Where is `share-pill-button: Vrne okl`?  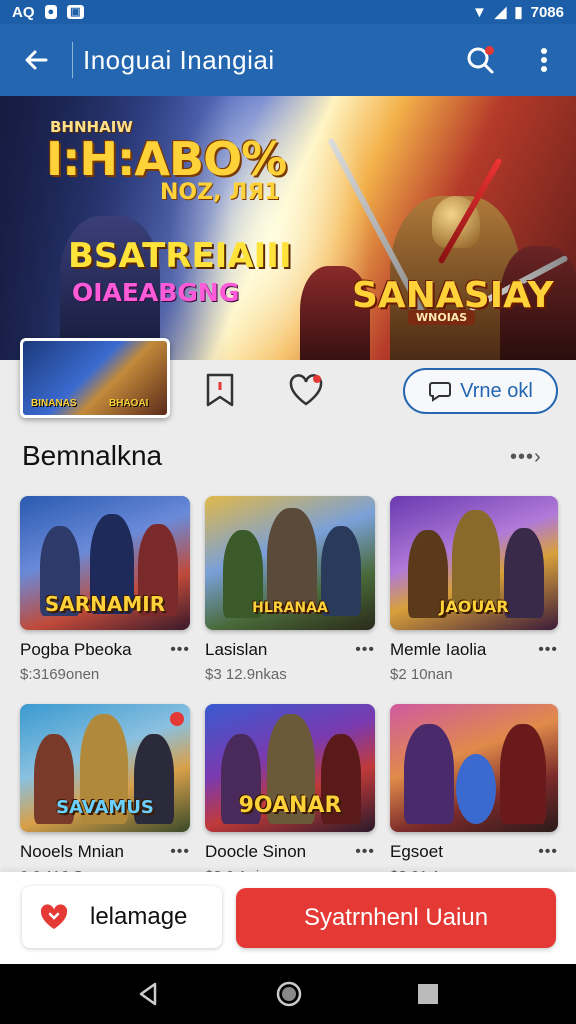 share-pill-button: Vrne okl is located at coordinates (480, 391).